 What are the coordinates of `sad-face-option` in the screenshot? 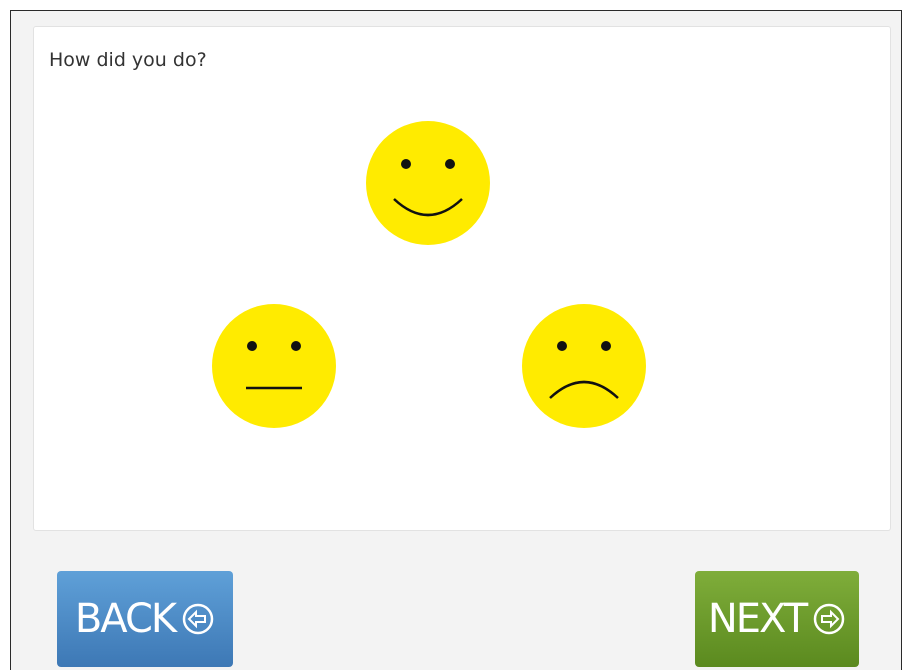 It's located at (584, 366).